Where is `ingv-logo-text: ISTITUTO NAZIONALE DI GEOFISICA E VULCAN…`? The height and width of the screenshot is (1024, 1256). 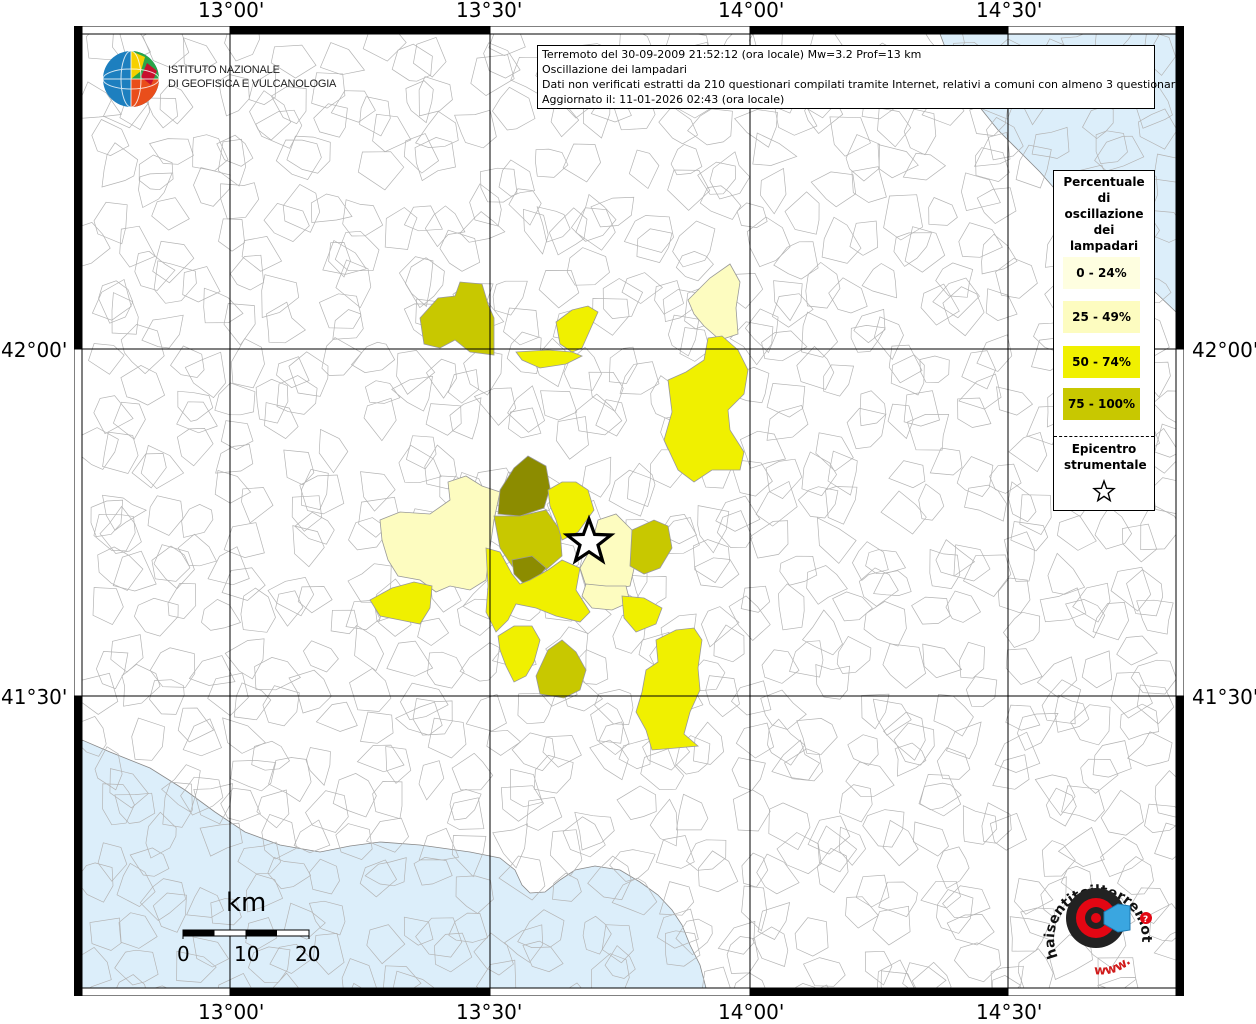
ingv-logo-text: ISTITUTO NAZIONALE DI GEOFISICA E VULCAN… is located at coordinates (252, 77).